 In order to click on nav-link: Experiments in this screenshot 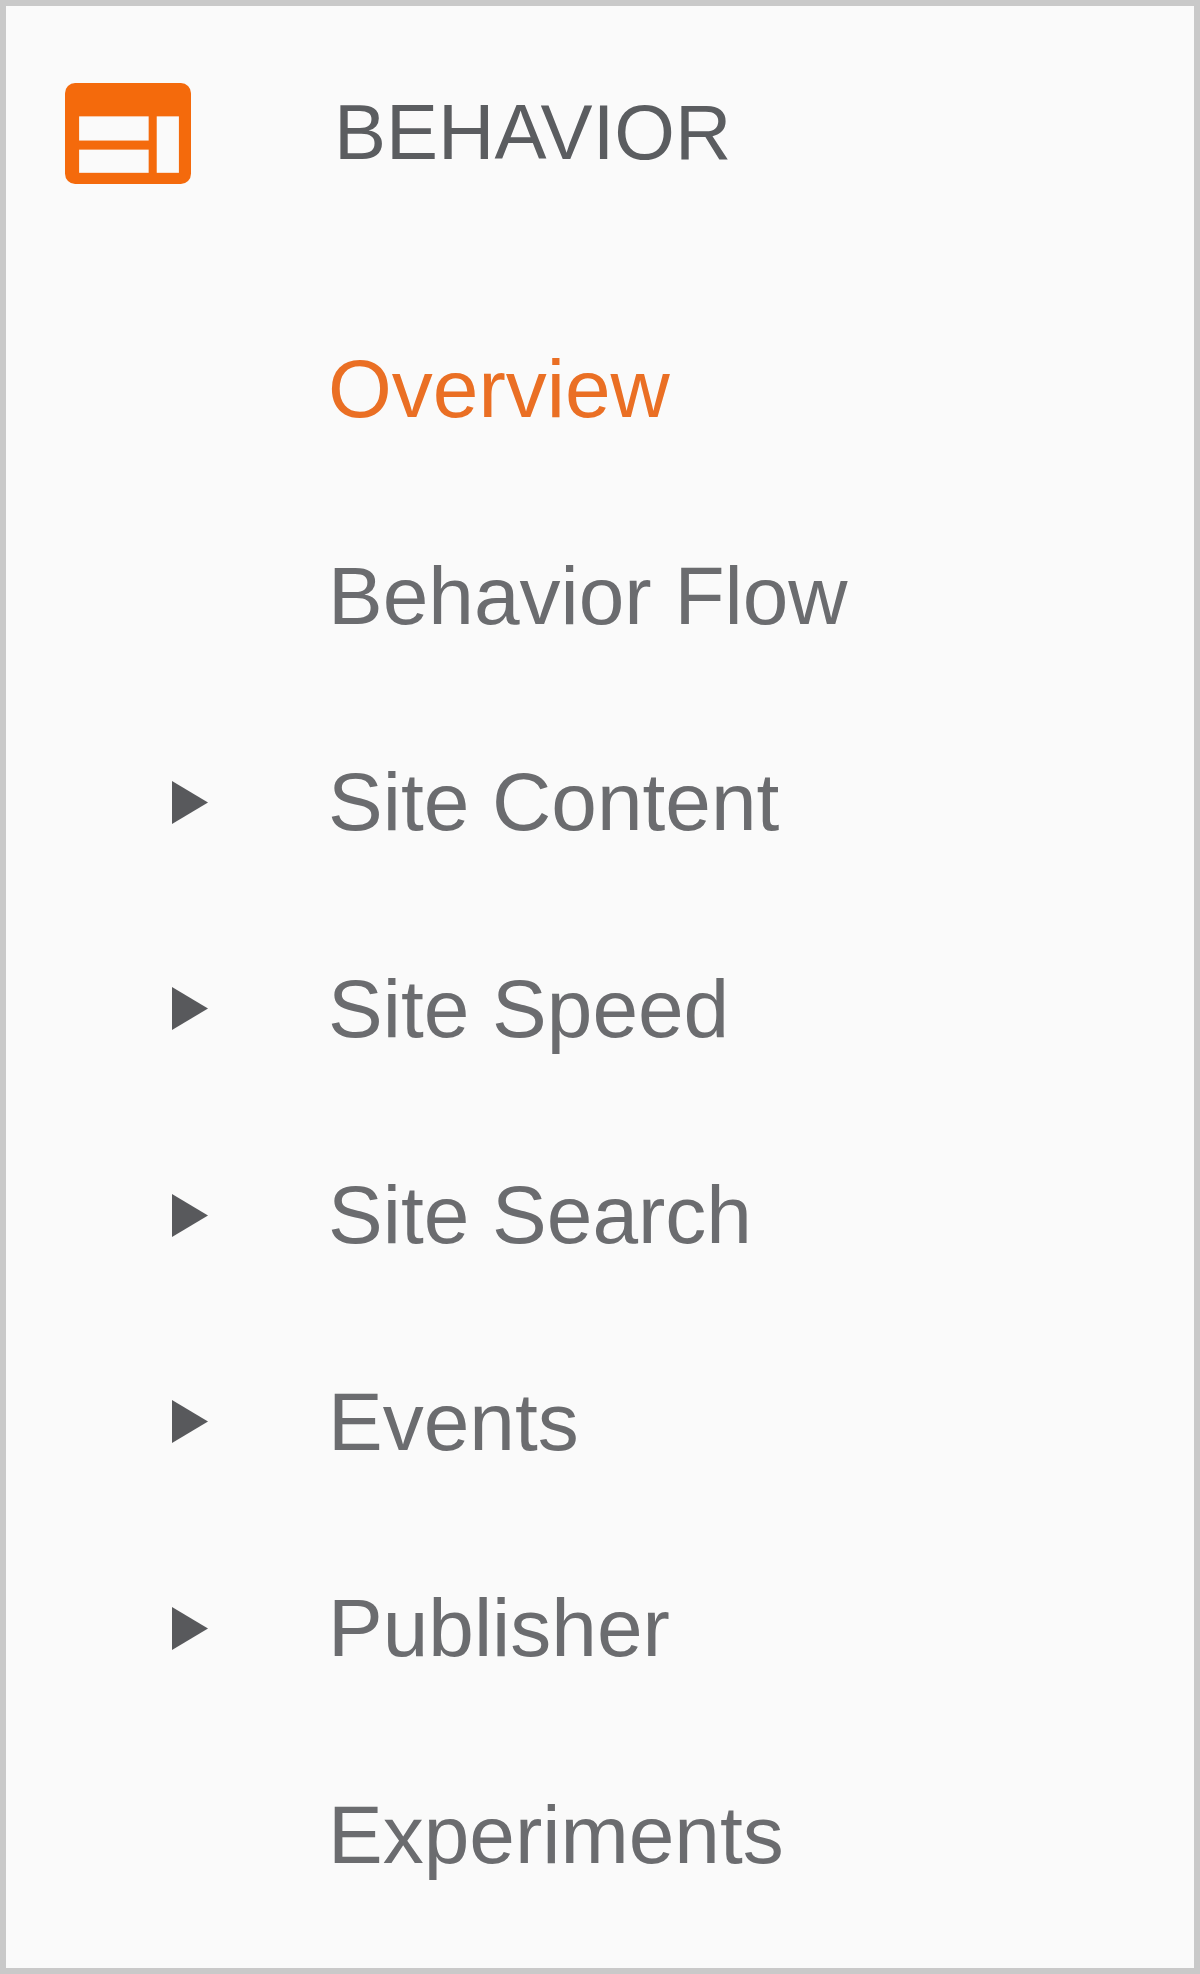, I will do `click(556, 1834)`.